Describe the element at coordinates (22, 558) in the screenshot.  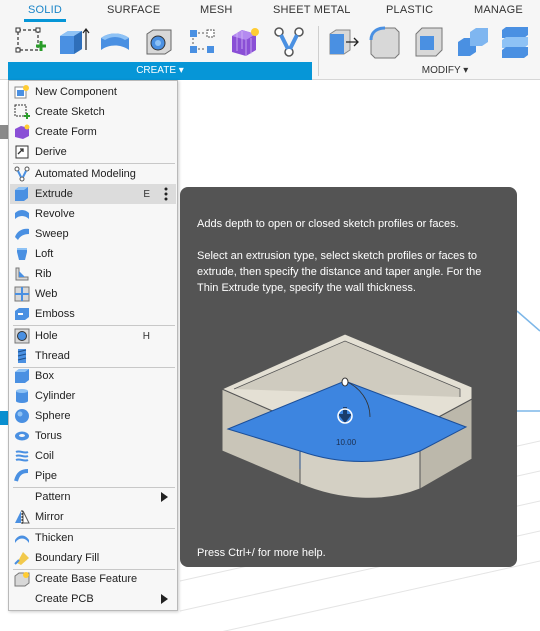
I see `boundary-fill-icon` at that location.